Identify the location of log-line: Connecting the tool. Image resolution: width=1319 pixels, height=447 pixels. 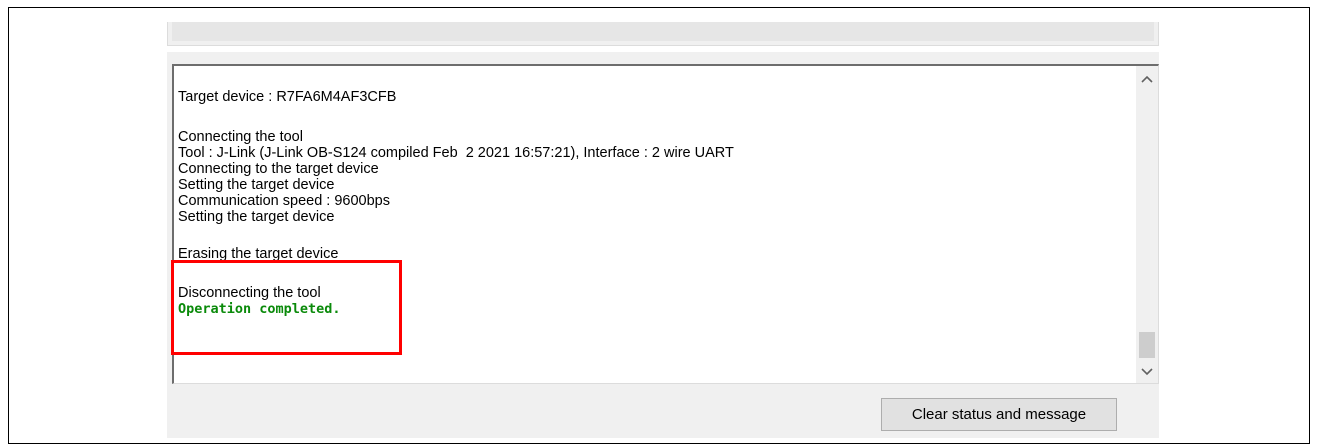
(240, 137).